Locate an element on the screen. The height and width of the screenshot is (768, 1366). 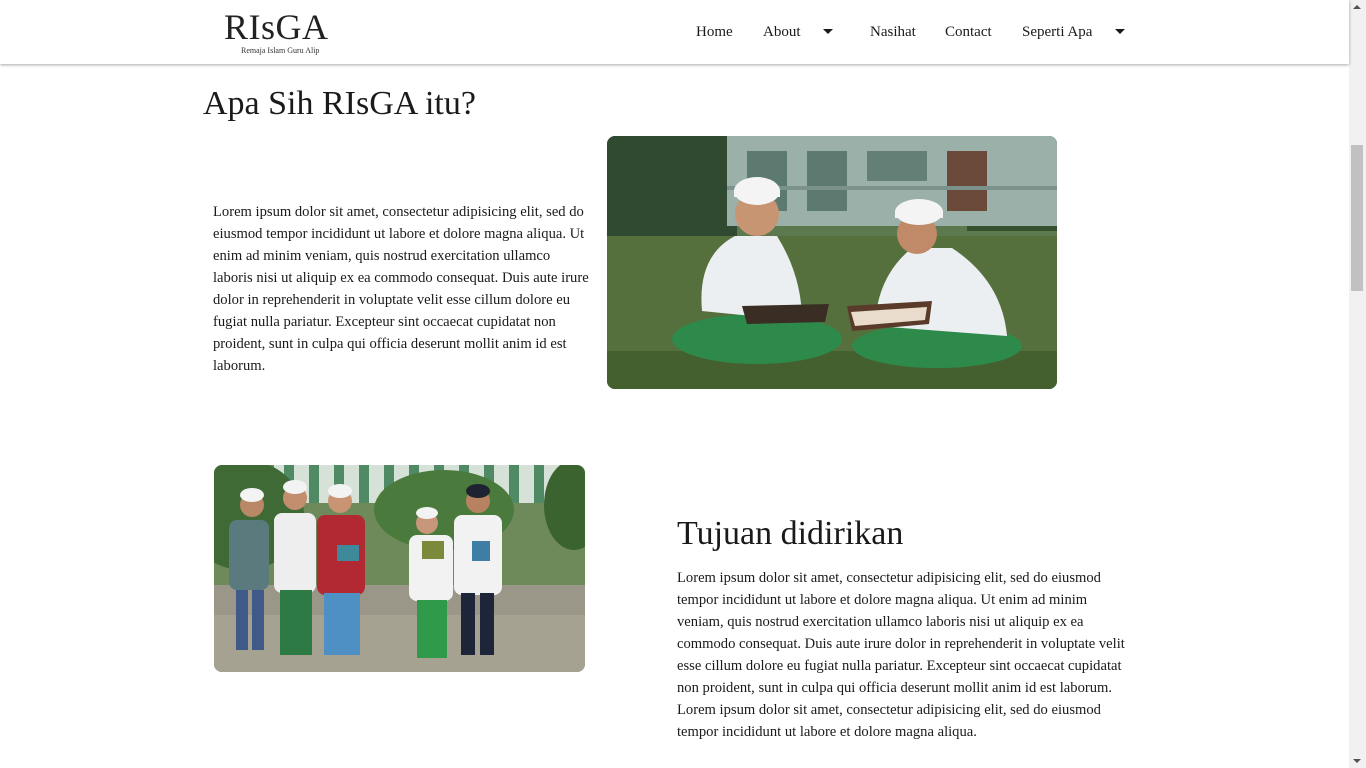
photo-boys-reading is located at coordinates (832, 262).